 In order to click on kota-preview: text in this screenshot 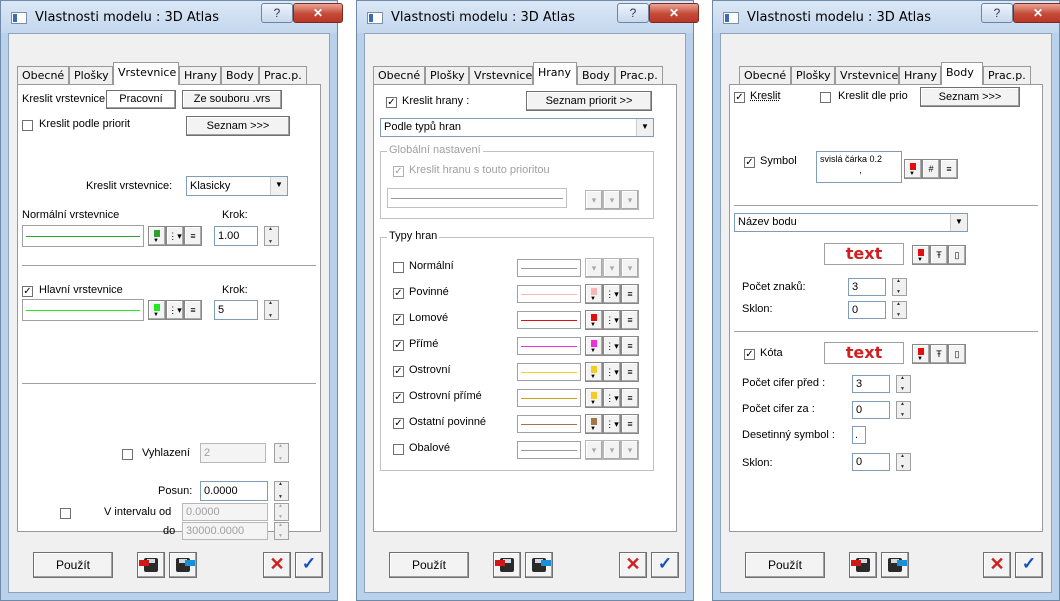, I will do `click(864, 353)`.